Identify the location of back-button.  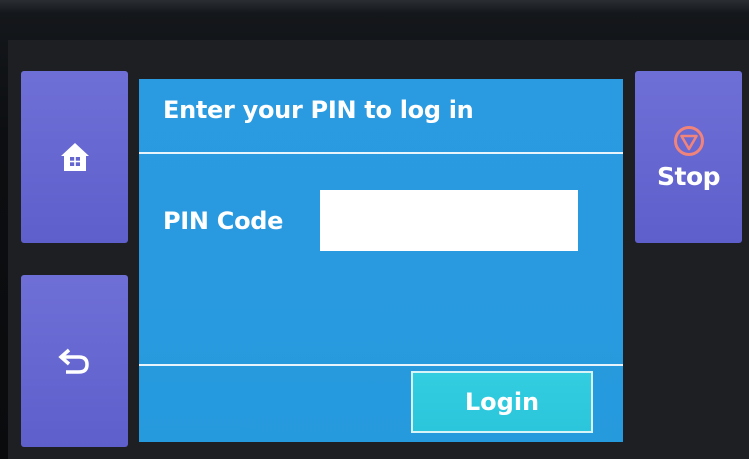
(74, 361).